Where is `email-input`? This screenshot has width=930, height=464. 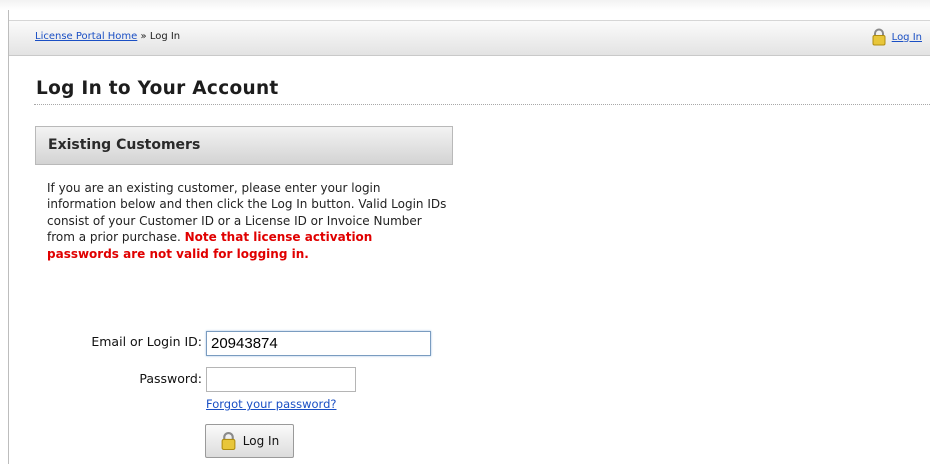
email-input is located at coordinates (318, 343).